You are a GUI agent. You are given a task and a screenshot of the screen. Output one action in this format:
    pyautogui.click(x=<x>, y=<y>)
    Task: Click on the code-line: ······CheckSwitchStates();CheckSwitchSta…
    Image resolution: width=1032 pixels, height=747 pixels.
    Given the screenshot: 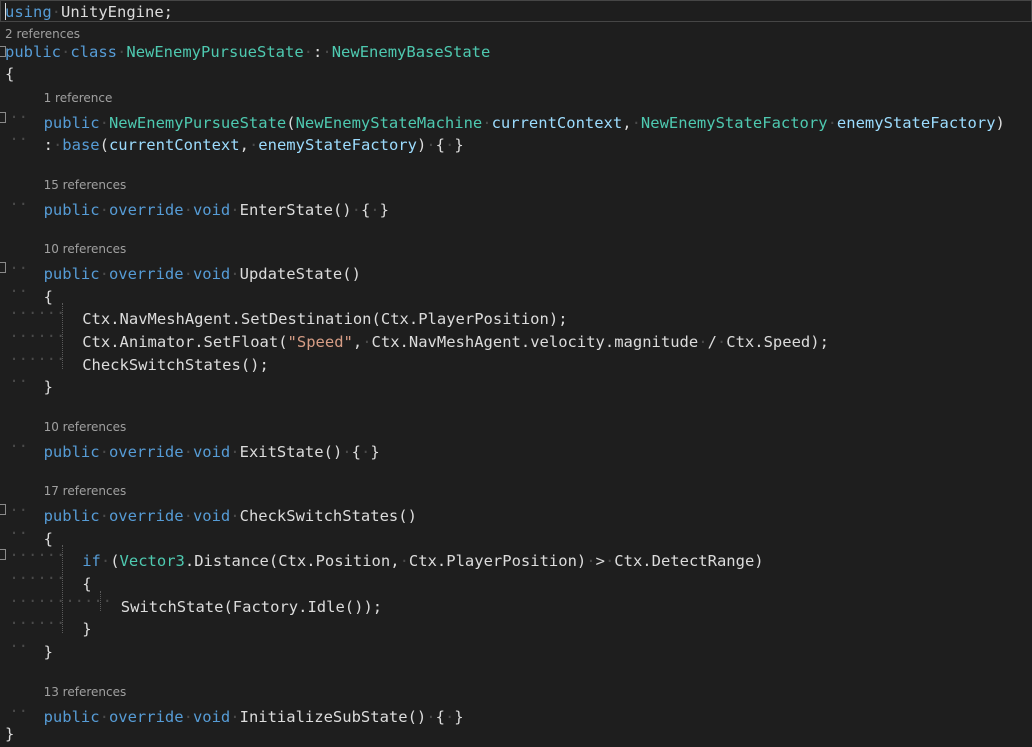 What is the action you would take?
    pyautogui.click(x=516, y=361)
    